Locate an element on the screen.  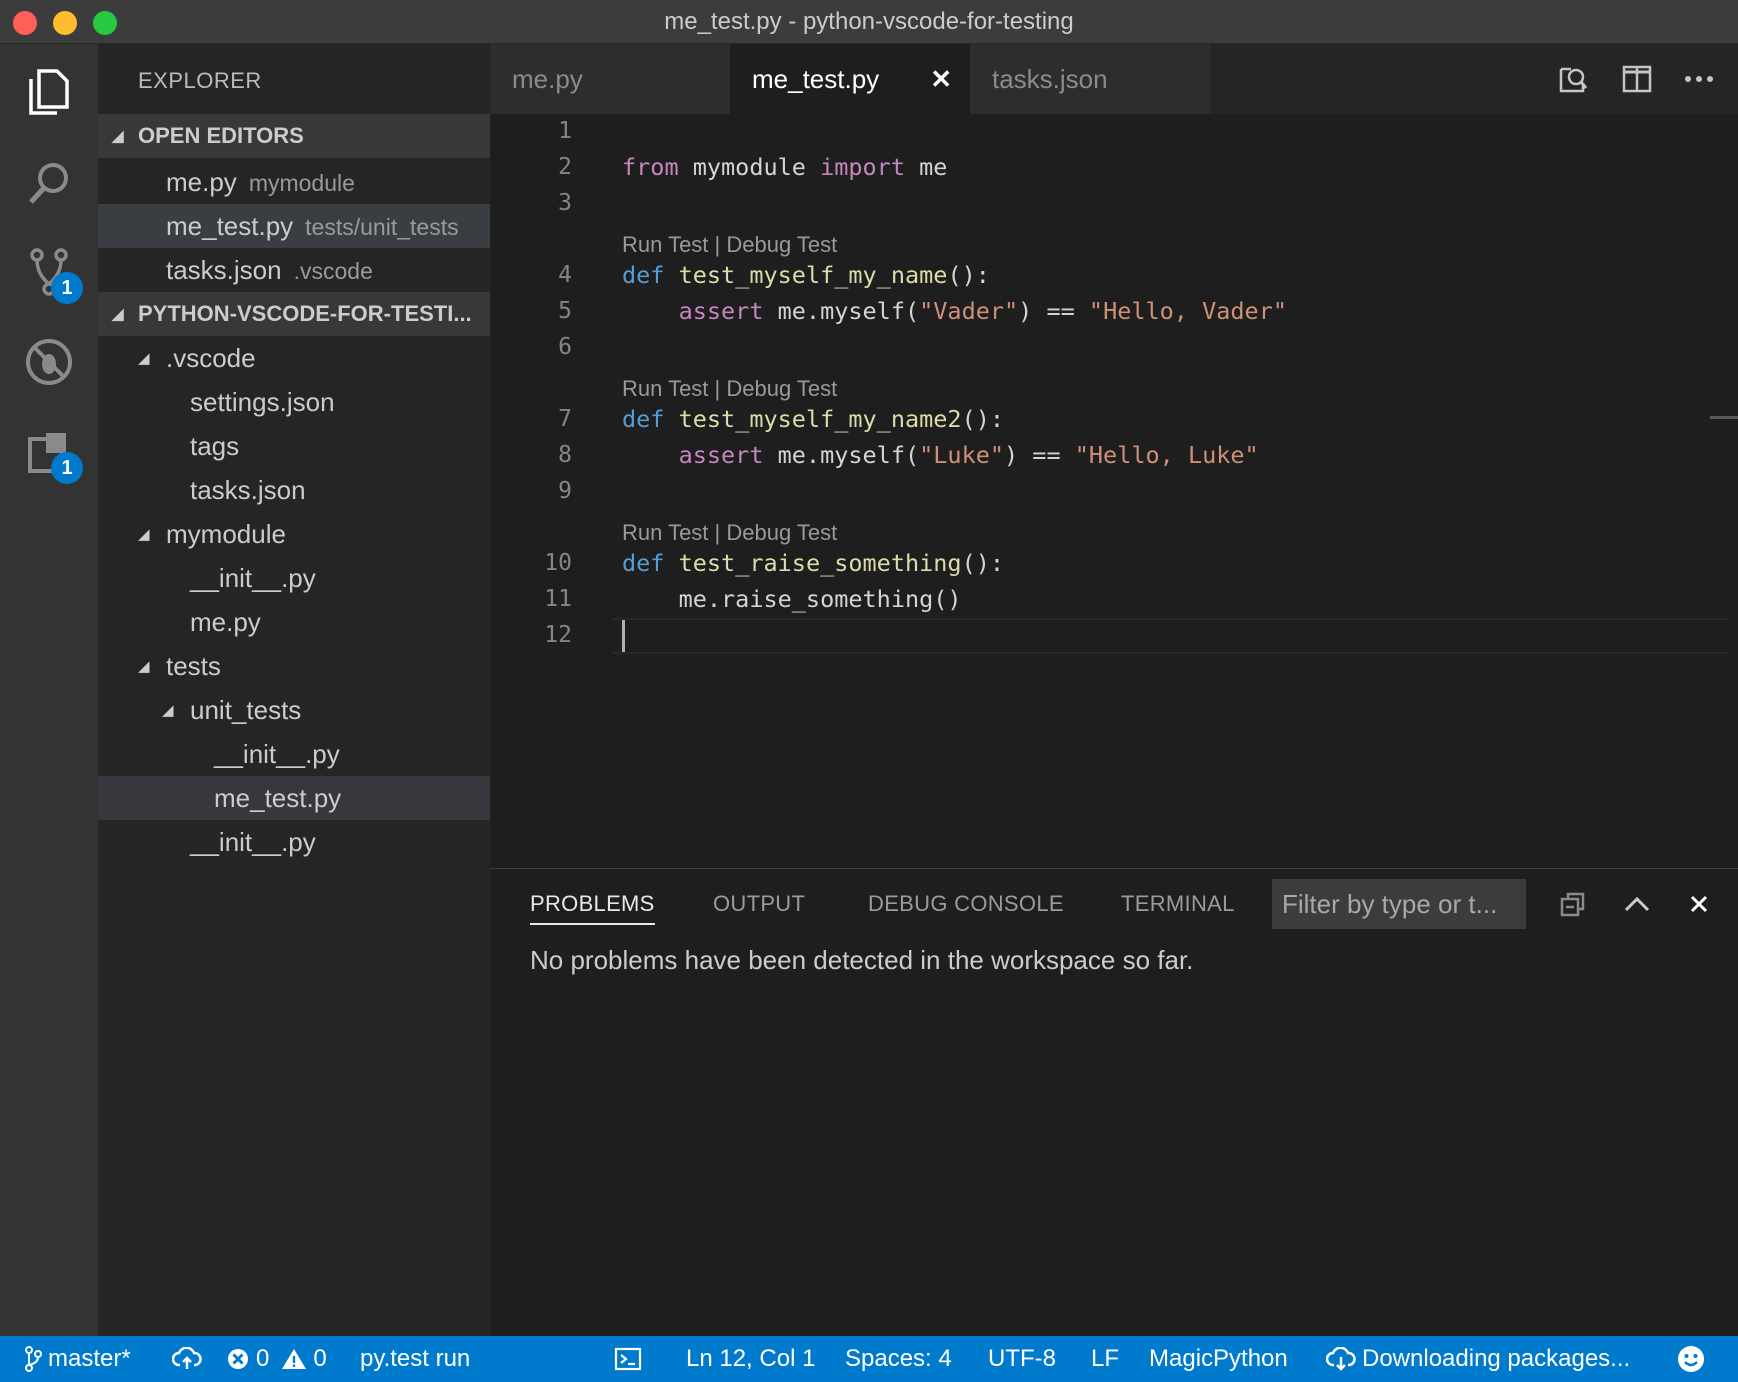
current-line-highlight is located at coordinates (1170, 636).